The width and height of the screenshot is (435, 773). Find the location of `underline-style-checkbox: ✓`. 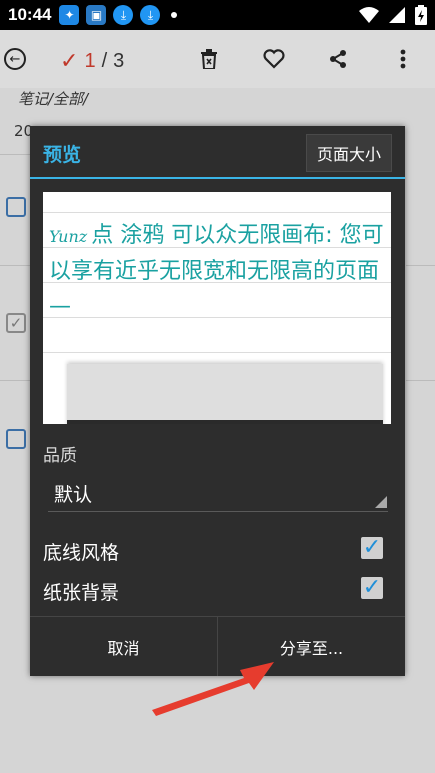

underline-style-checkbox: ✓ is located at coordinates (372, 548).